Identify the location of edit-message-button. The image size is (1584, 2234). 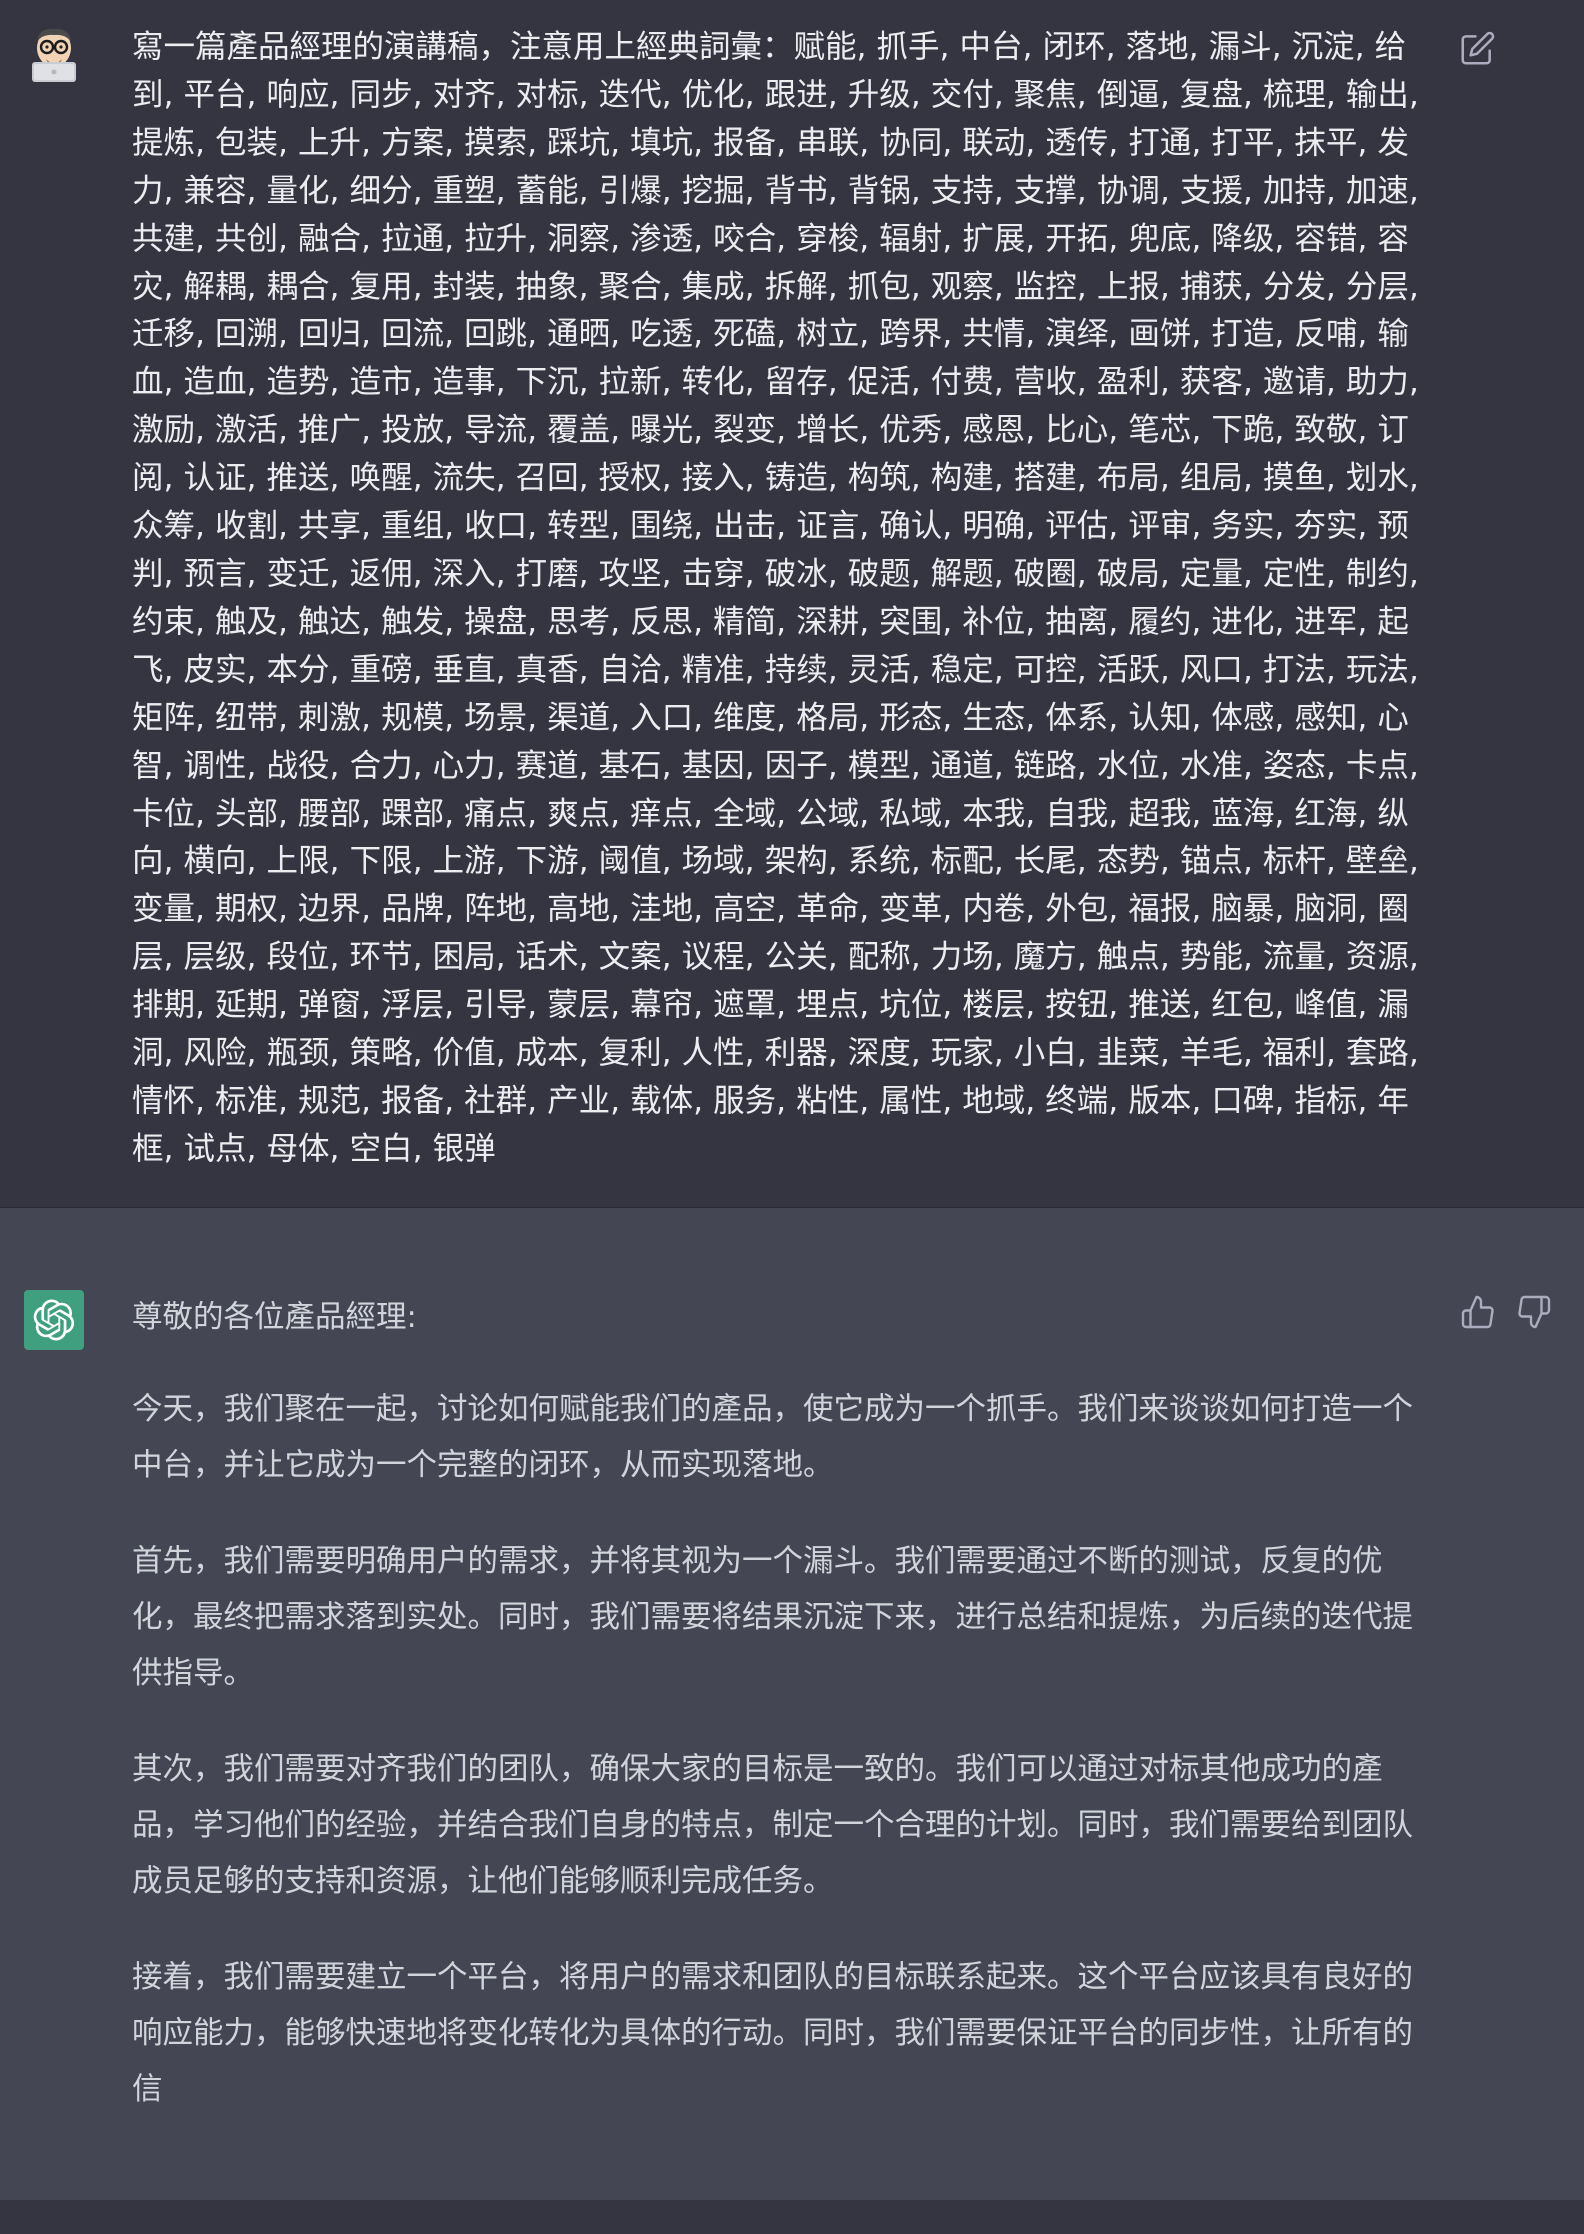
(1477, 49).